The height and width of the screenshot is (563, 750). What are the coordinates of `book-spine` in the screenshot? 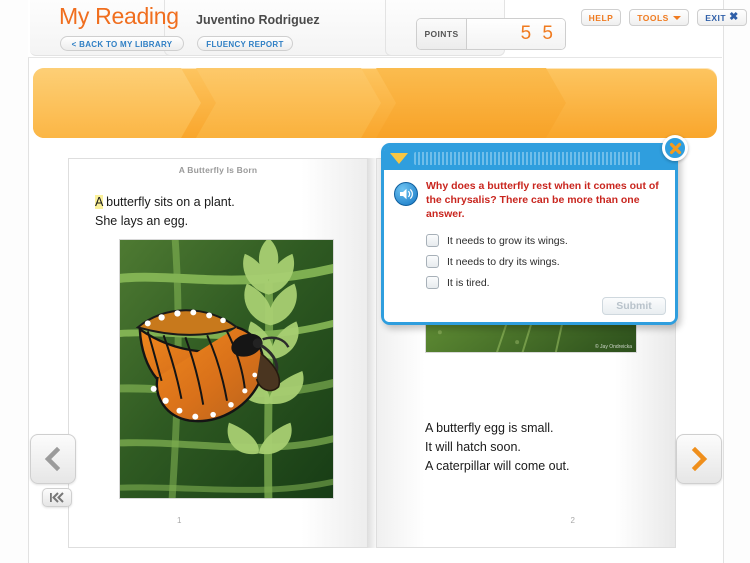 It's located at (372, 353).